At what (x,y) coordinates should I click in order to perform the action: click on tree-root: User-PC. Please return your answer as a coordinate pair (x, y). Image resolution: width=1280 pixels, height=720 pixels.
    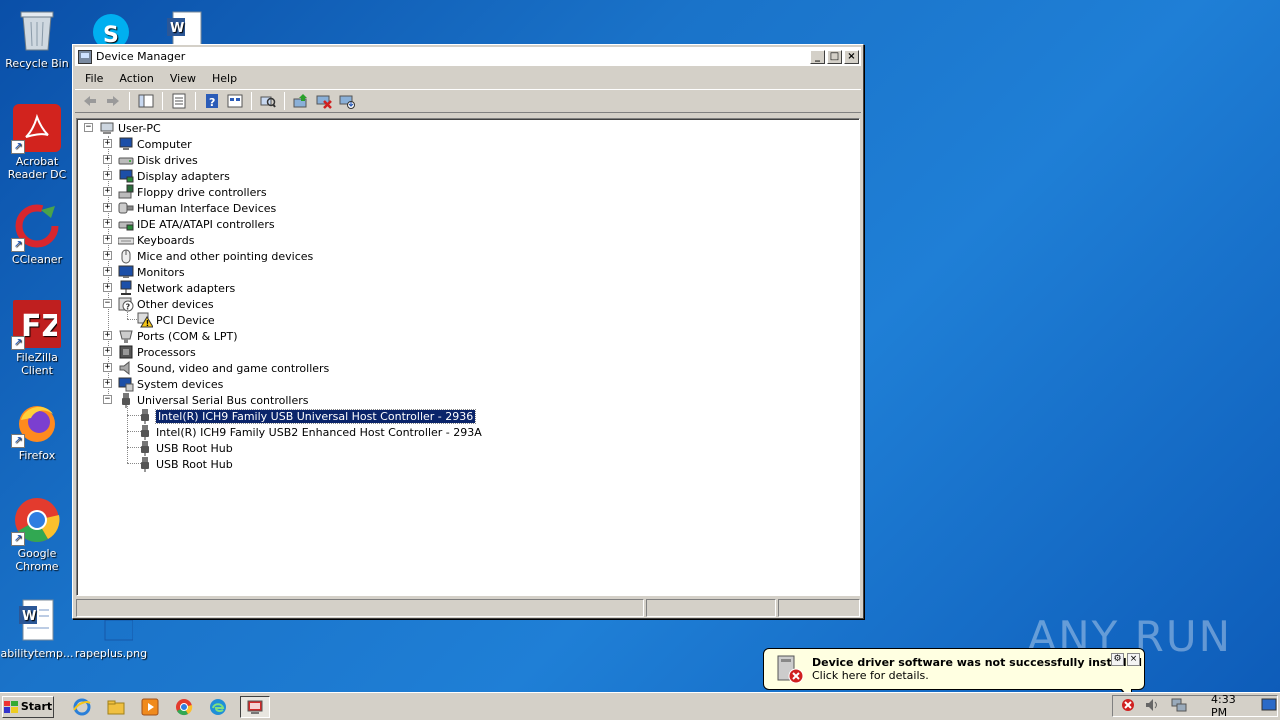
    Looking at the image, I should click on (130, 128).